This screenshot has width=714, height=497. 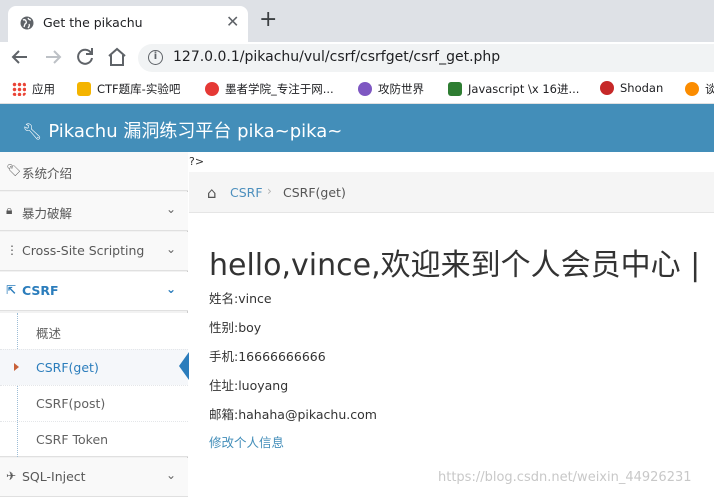 I want to click on watermark: https://blog.csdn.net/weixin_44926231, so click(x=565, y=477).